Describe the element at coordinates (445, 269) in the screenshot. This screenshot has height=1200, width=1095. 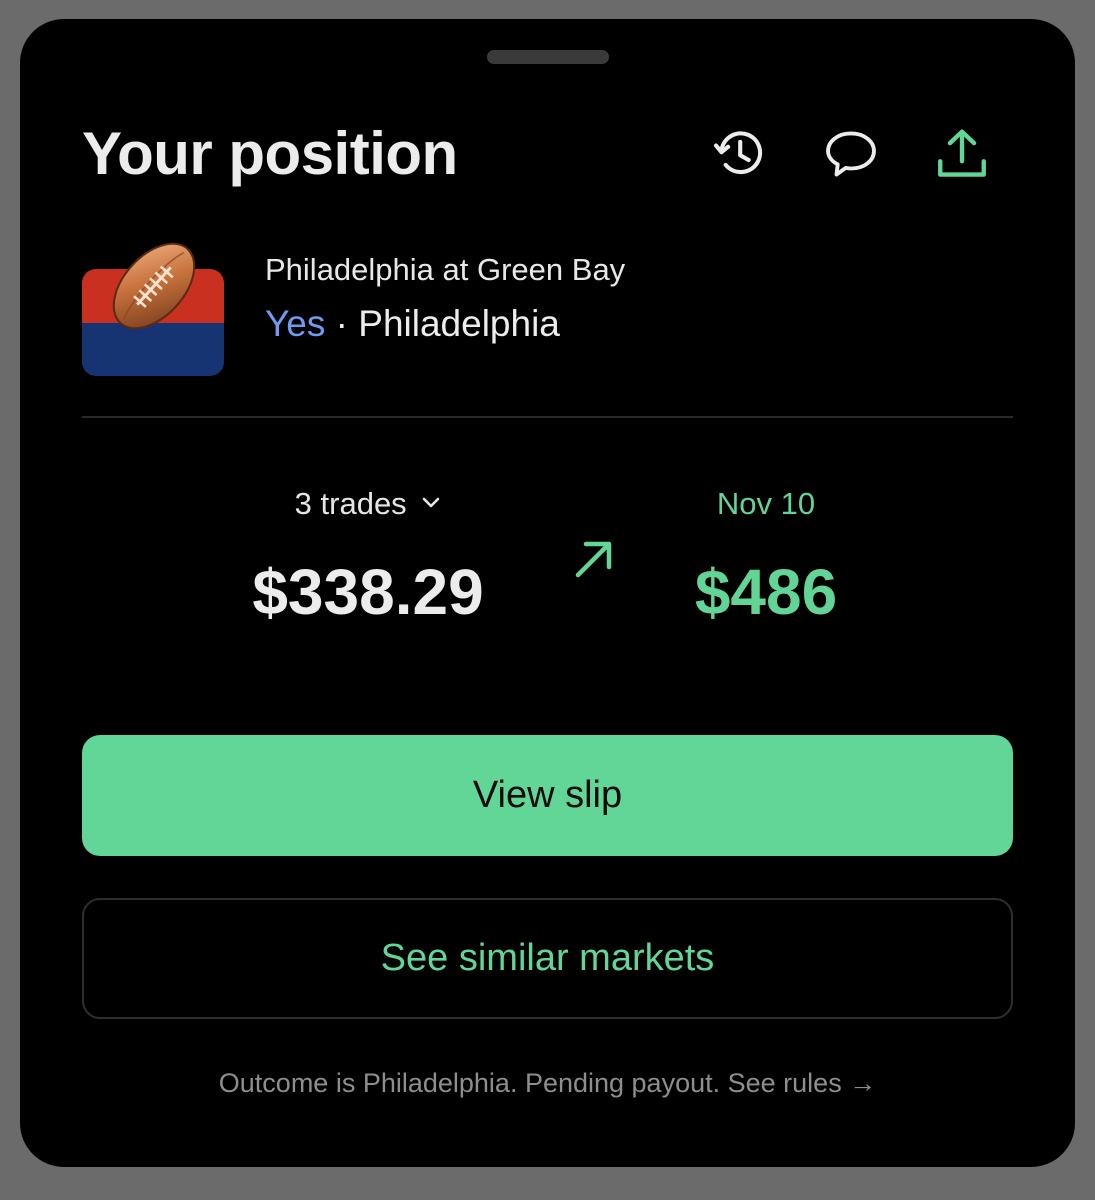
I see `market-name: Philadelphia at Green Bay` at that location.